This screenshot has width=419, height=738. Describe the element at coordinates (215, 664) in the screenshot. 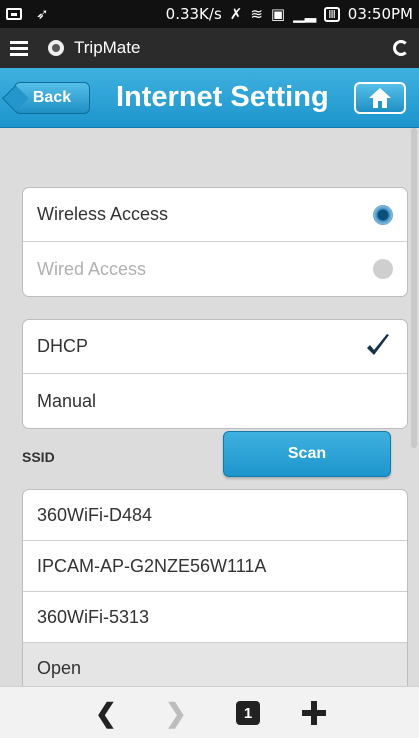

I see `network-item: Open` at that location.